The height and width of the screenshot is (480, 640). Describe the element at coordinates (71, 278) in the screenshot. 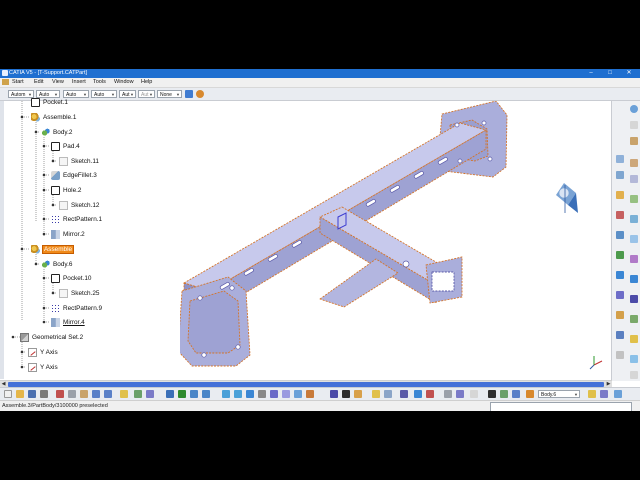

I see `tree-node-pocket-10: Pocket.10` at that location.